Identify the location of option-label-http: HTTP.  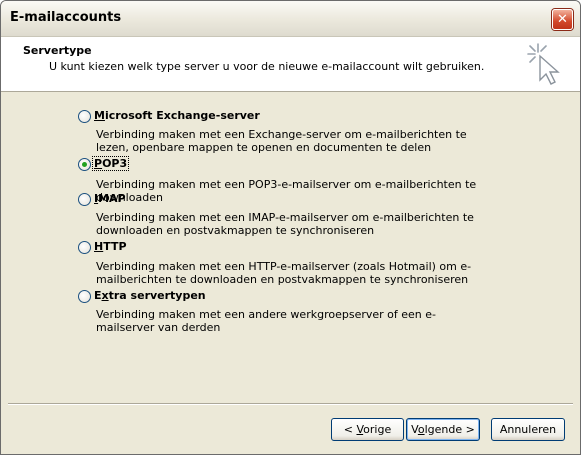
(110, 246).